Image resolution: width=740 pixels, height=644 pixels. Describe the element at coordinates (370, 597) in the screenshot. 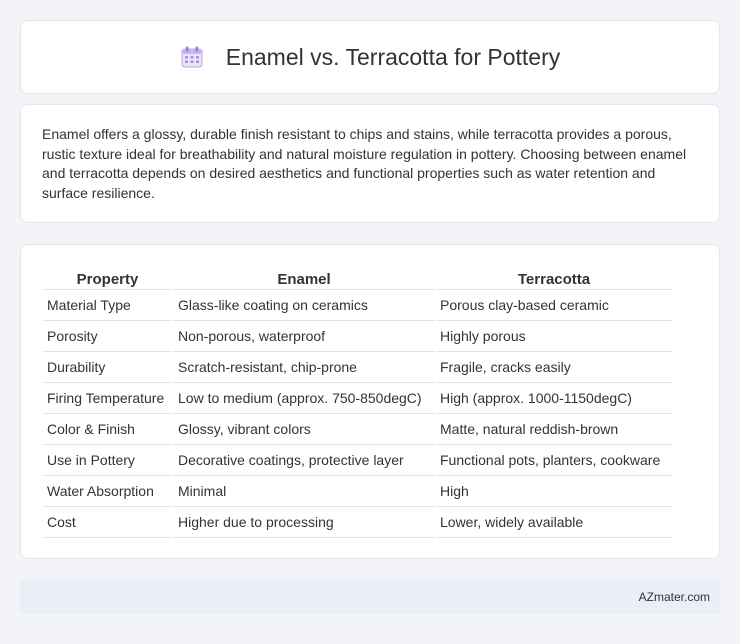

I see `footer-bar: AZmater.com` at that location.